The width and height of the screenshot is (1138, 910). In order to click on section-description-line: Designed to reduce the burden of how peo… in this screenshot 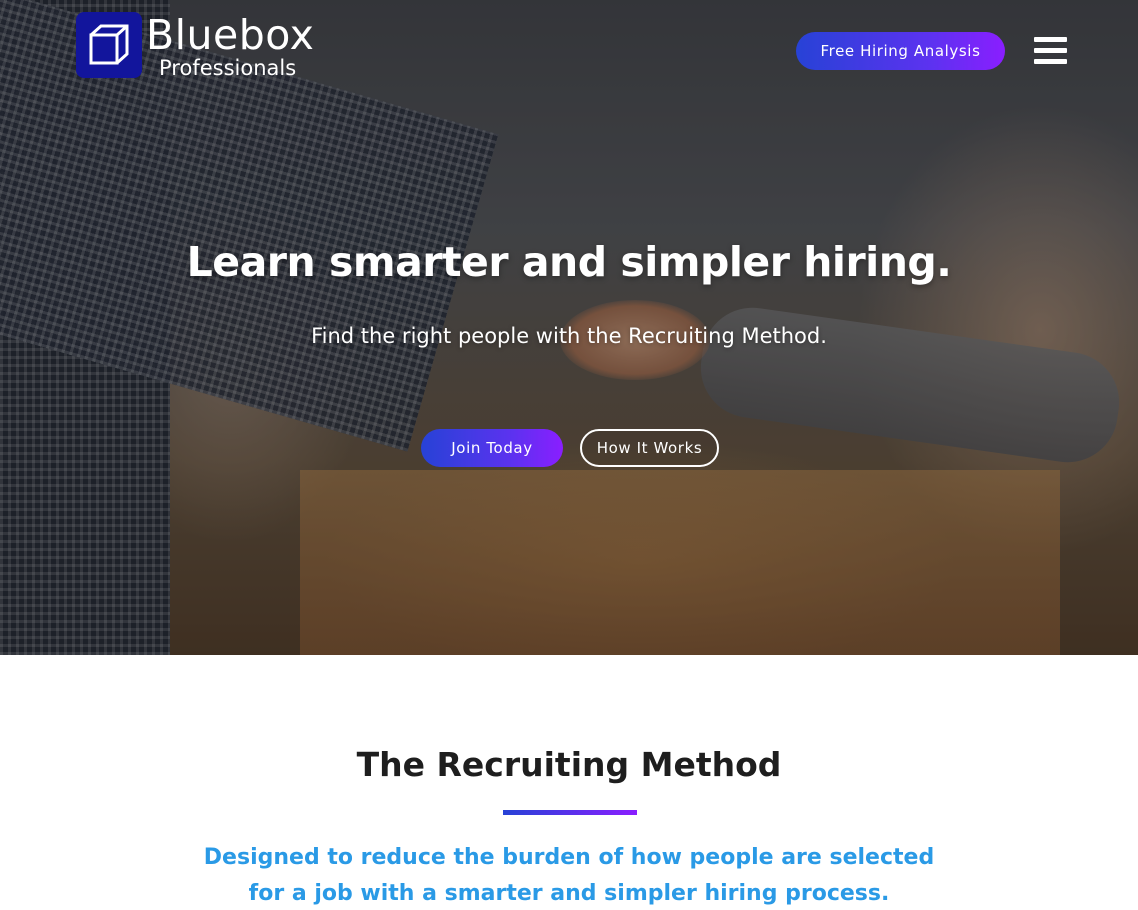, I will do `click(569, 857)`.